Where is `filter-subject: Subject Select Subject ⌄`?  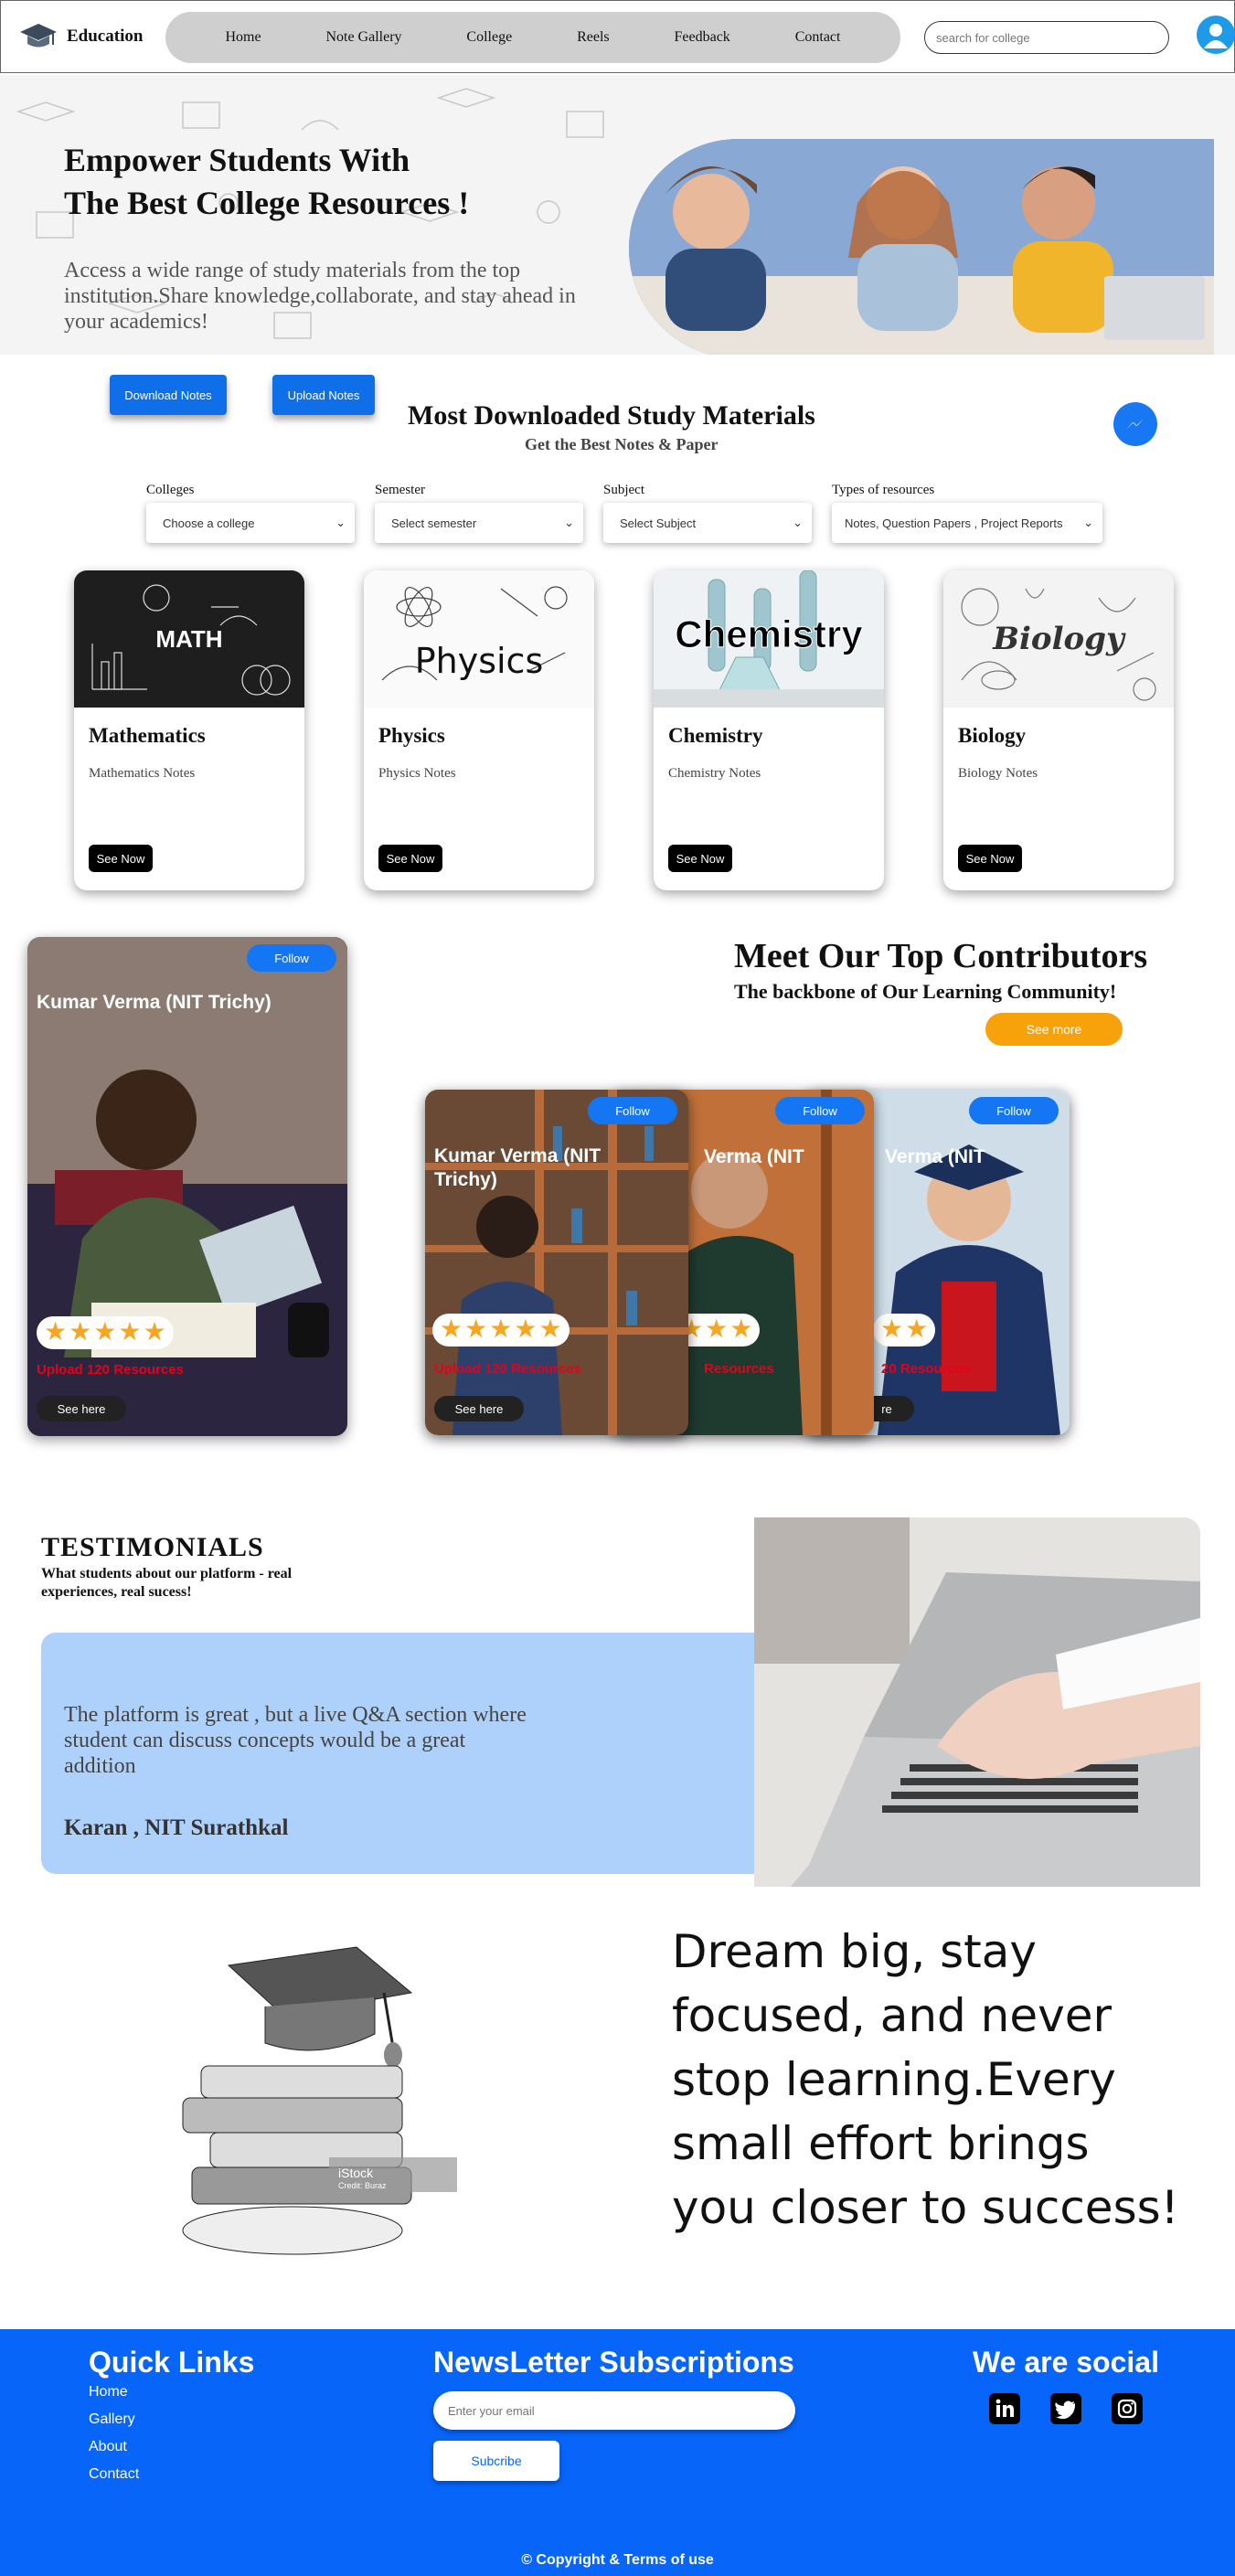 filter-subject: Subject Select Subject ⌄ is located at coordinates (708, 513).